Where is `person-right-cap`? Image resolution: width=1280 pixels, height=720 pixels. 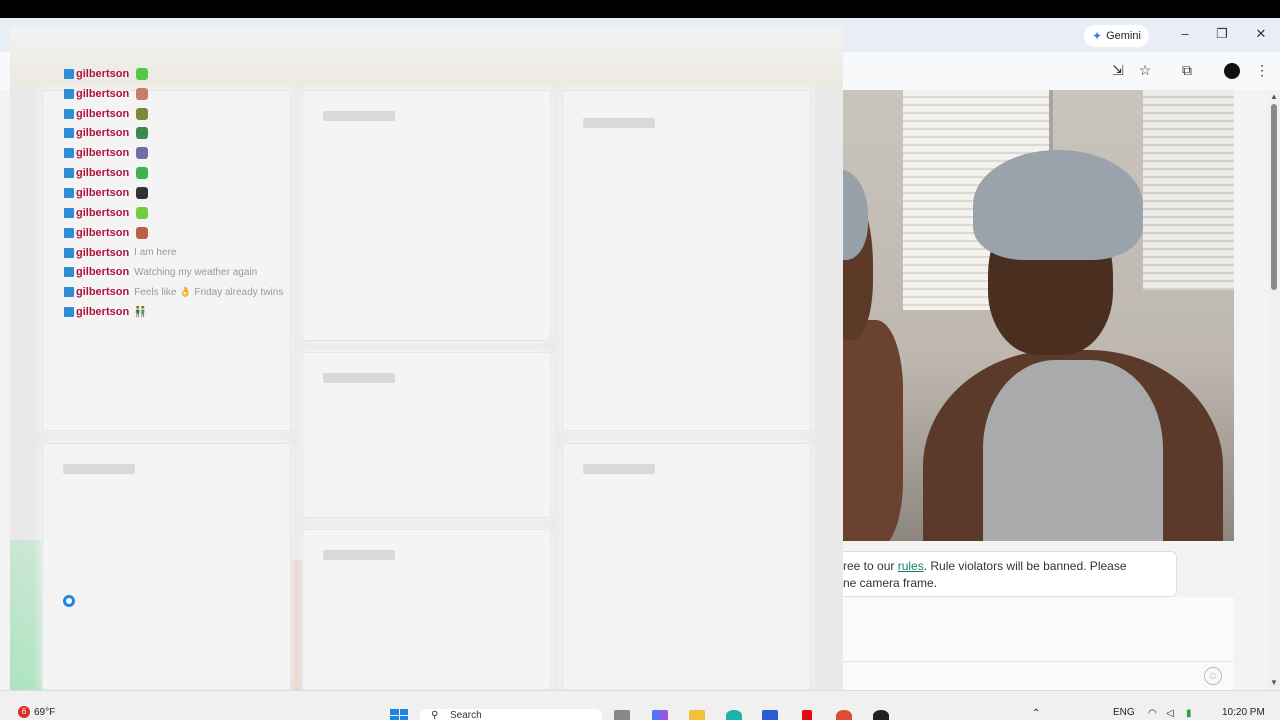 person-right-cap is located at coordinates (1058, 205).